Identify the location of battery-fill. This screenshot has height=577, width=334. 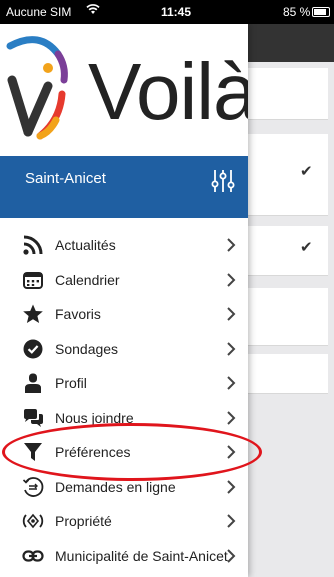
(320, 12).